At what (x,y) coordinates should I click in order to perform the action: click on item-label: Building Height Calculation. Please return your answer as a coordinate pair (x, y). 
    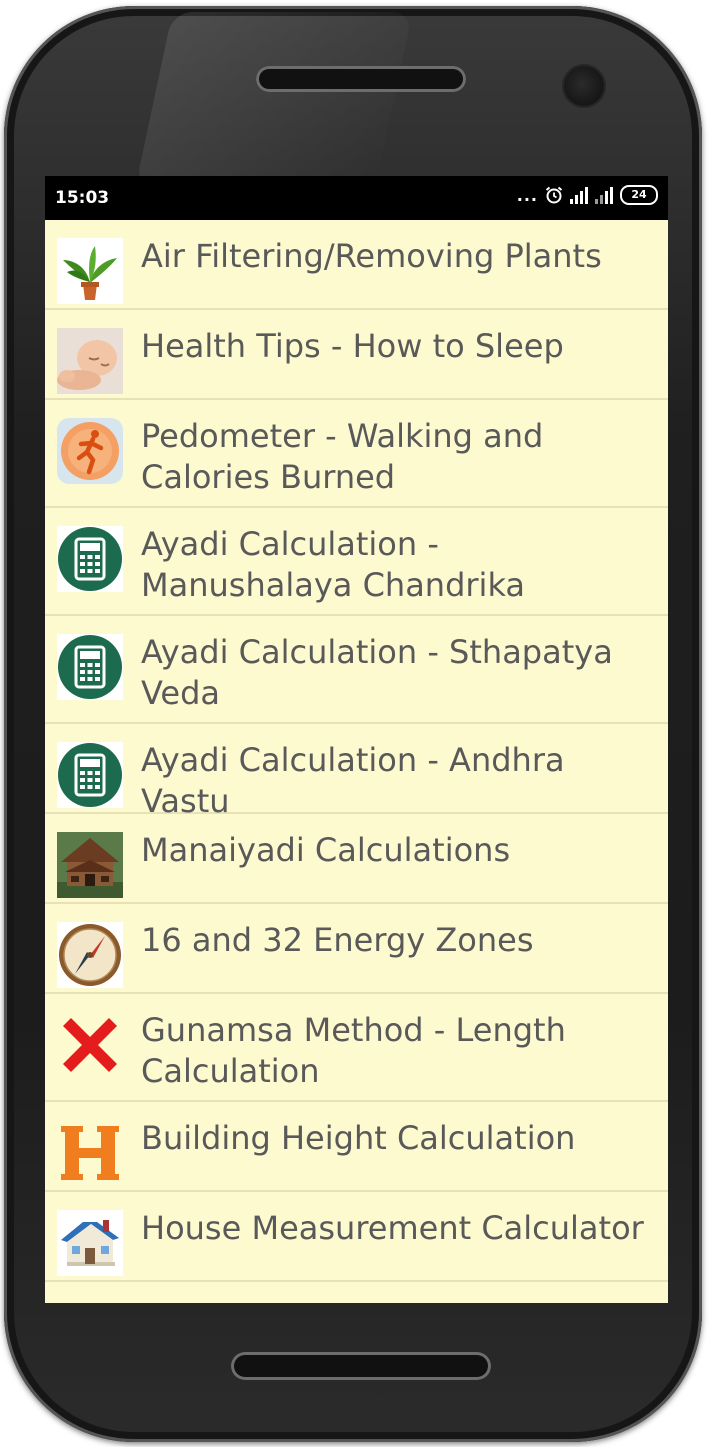
    Looking at the image, I should click on (358, 1138).